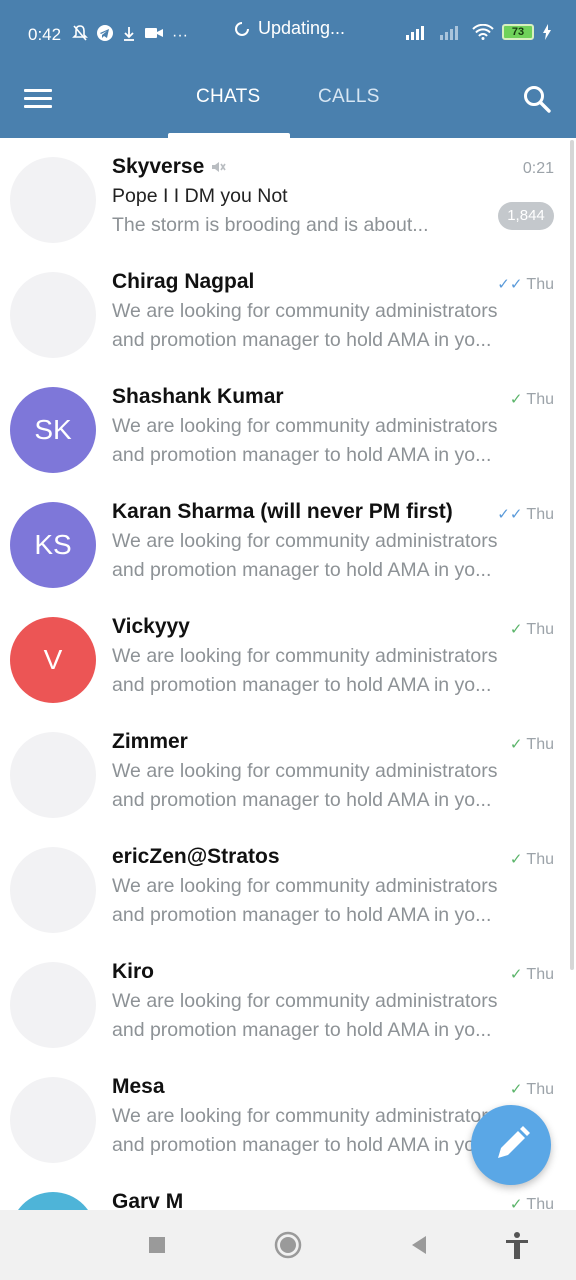  I want to click on status-notification-icons: ···, so click(130, 36).